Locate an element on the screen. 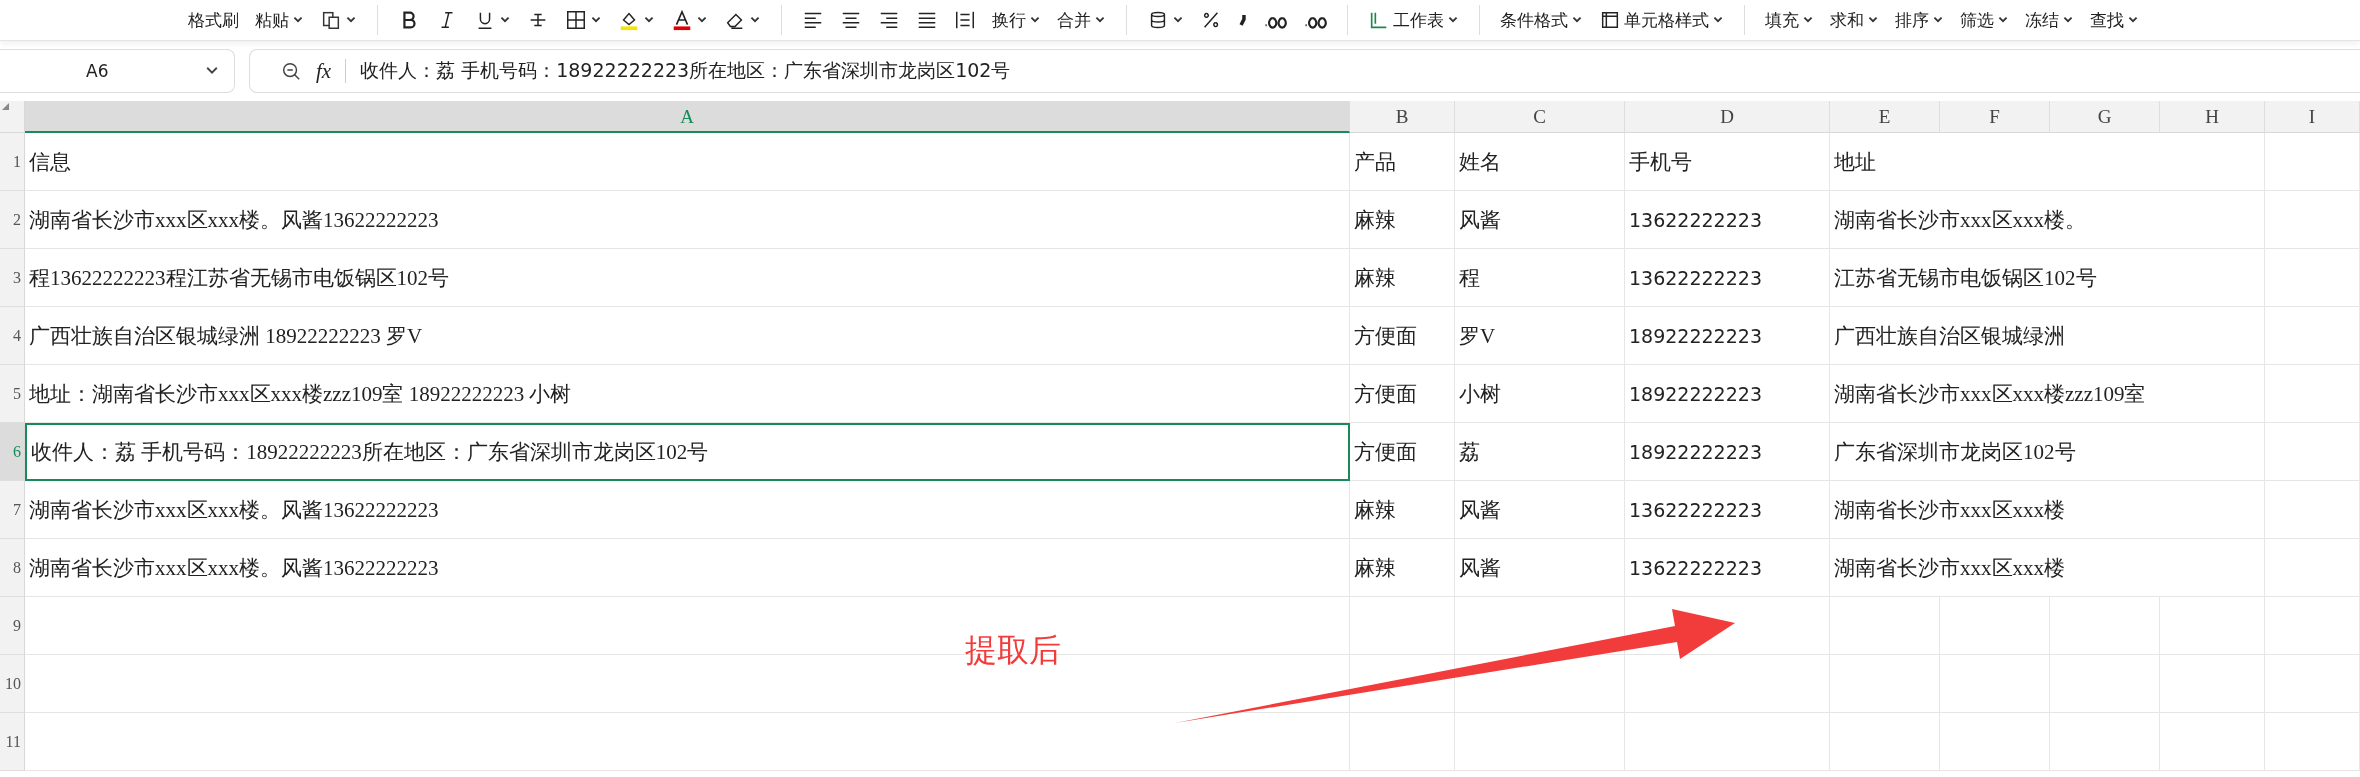 This screenshot has width=2360, height=777. table-cell: 地址：湖南省长沙市xxx区xxx楼zzz109室 18922222223 小树 is located at coordinates (687, 394).